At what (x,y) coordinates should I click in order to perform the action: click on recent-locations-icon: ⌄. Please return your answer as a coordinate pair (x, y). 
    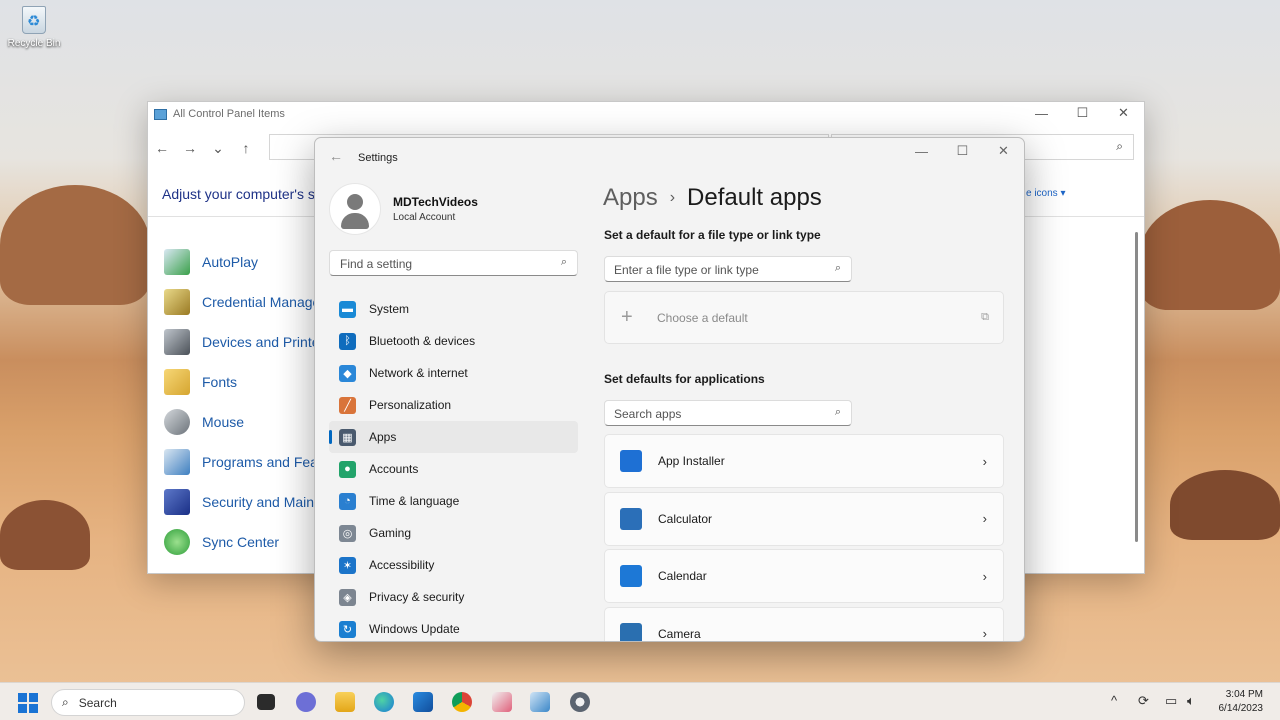
    Looking at the image, I should click on (218, 148).